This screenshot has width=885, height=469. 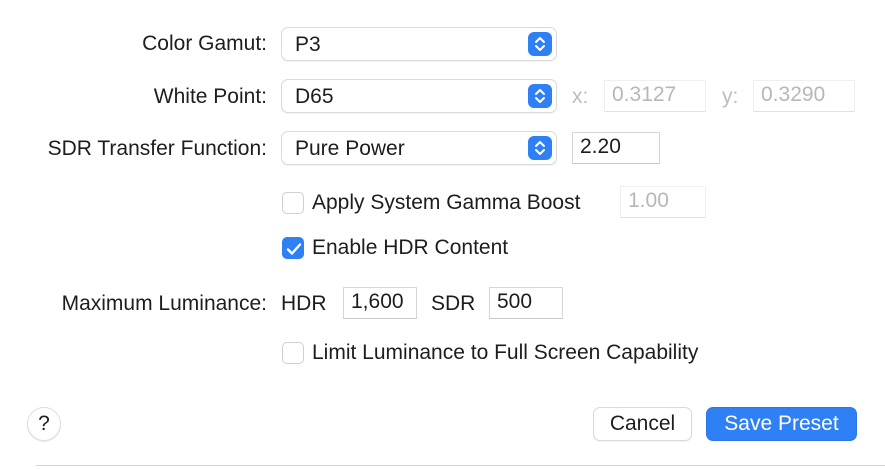 What do you see at coordinates (419, 148) in the screenshot?
I see `sdr-transfer-popup: Pure Power` at bounding box center [419, 148].